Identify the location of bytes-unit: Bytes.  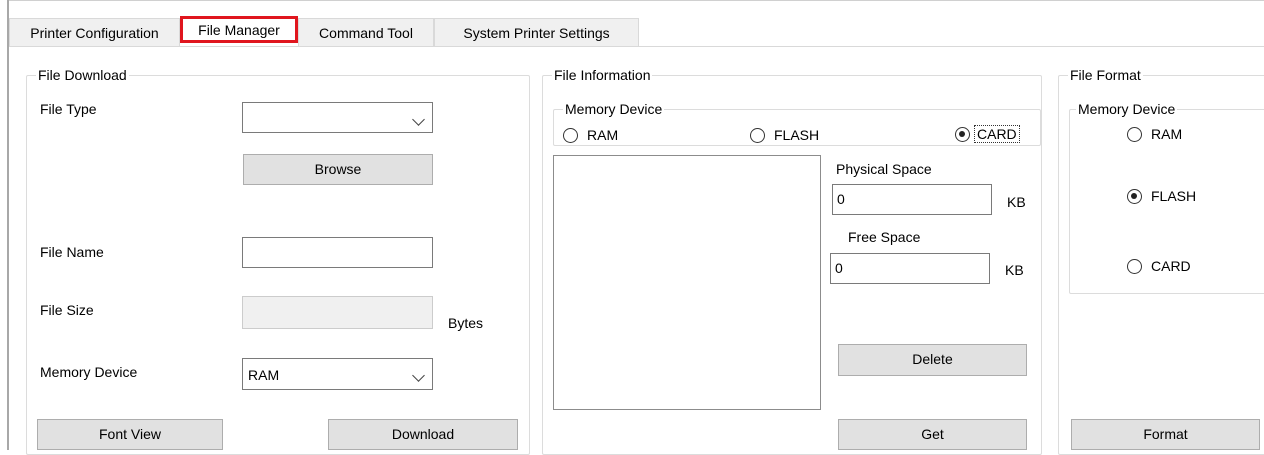
(466, 323).